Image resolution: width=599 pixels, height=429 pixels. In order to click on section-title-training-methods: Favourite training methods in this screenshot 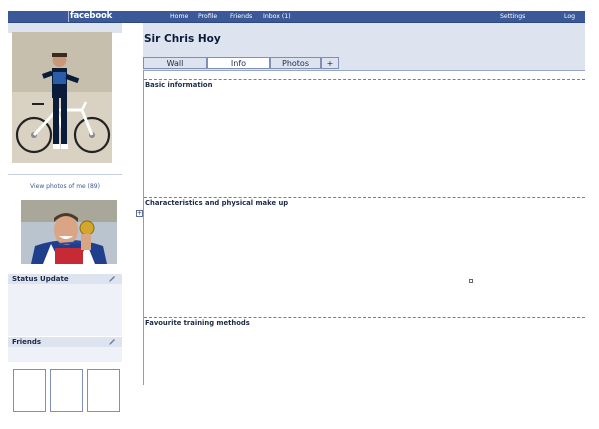, I will do `click(197, 323)`.